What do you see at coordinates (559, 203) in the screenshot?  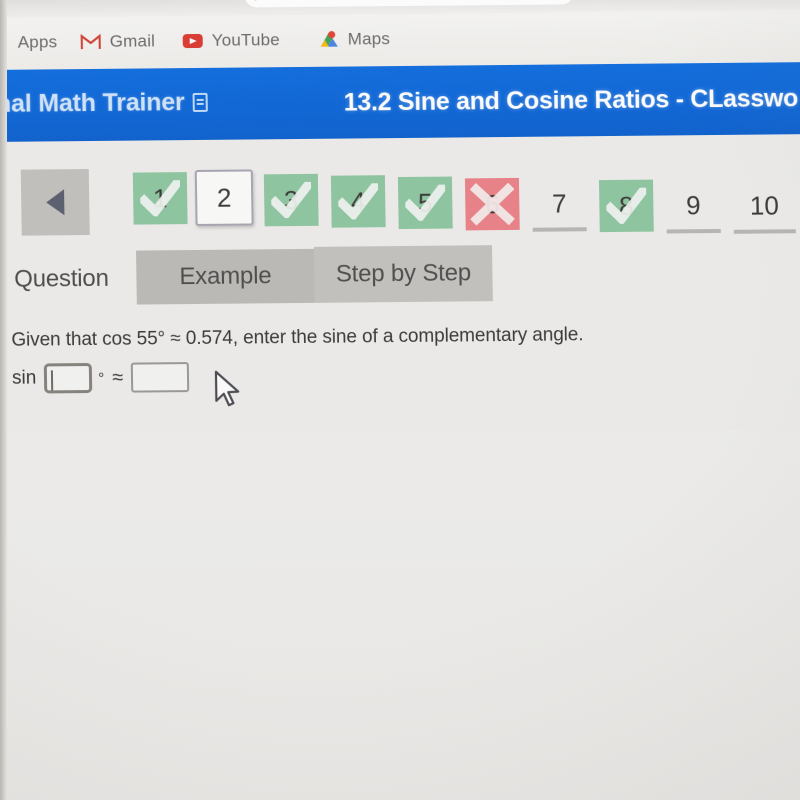 I see `question-number: 7` at bounding box center [559, 203].